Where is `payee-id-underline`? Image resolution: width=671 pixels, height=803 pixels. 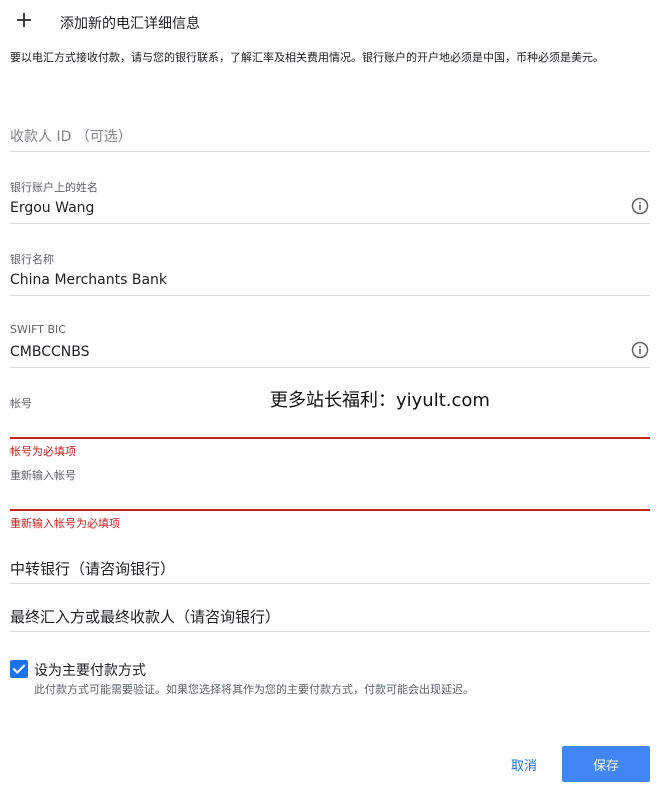
payee-id-underline is located at coordinates (330, 151).